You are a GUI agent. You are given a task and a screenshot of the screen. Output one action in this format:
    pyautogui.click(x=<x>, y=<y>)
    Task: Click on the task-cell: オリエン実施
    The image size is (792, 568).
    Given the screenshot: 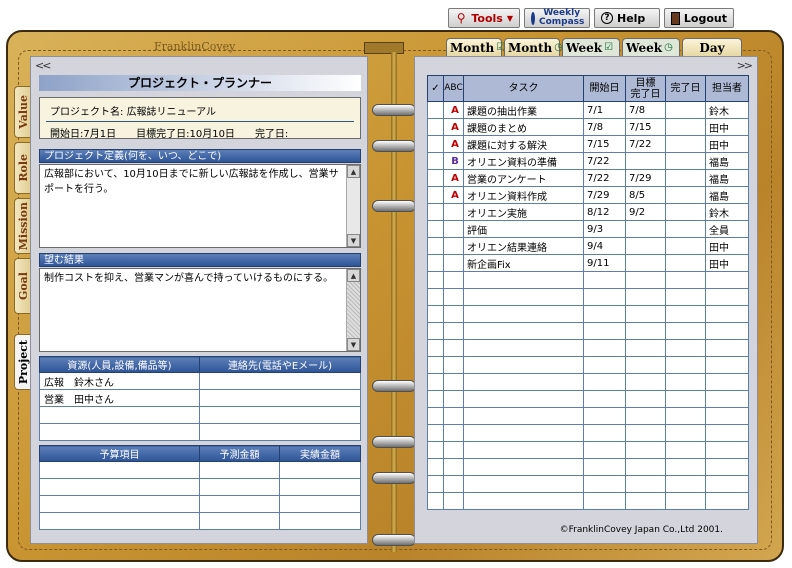 What is the action you would take?
    pyautogui.click(x=523, y=212)
    